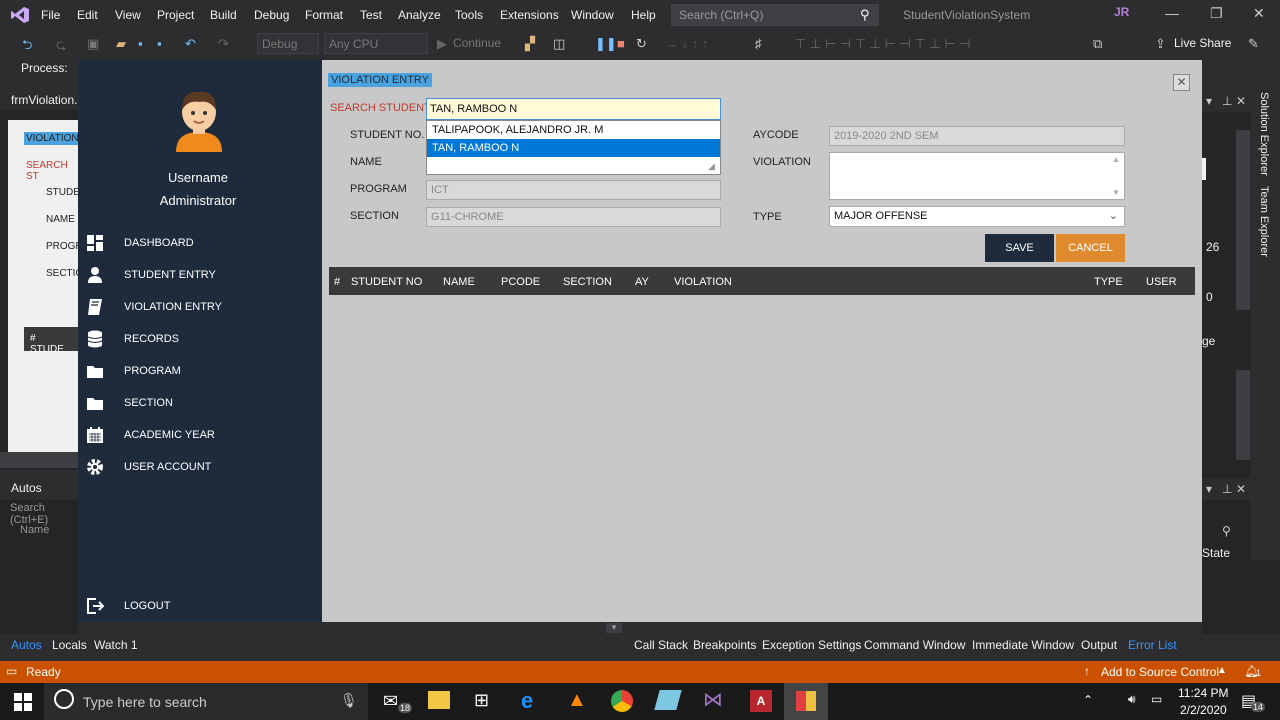  I want to click on menu-help: Help, so click(643, 15).